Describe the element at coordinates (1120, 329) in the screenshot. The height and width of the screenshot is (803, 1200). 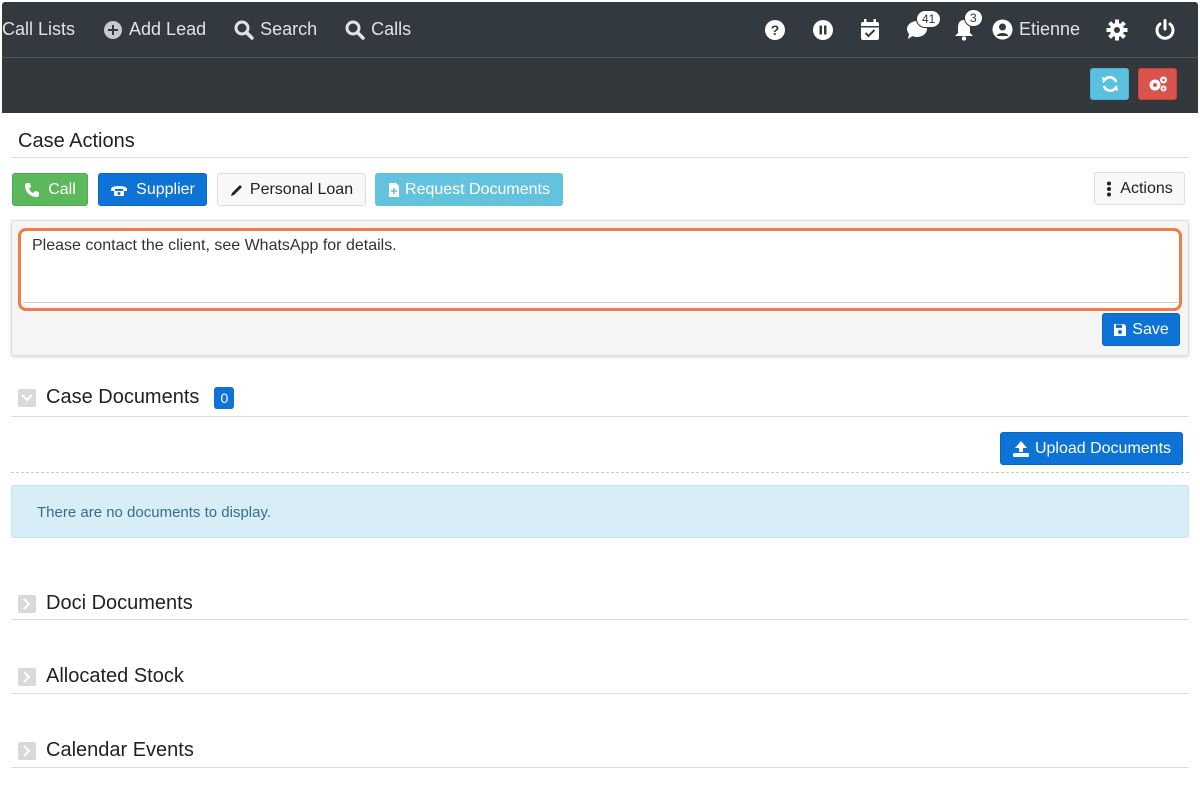
I see `floppy-disk-icon` at that location.